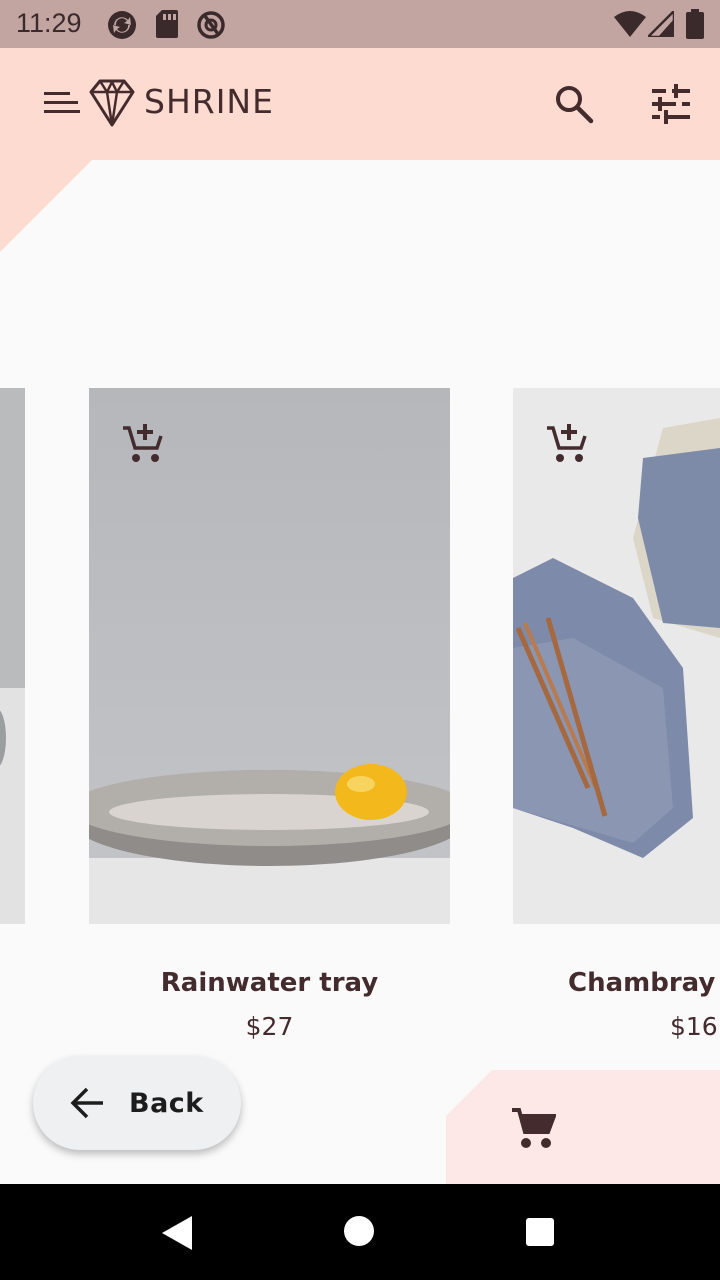 The width and height of the screenshot is (720, 1280). I want to click on product-price: $27, so click(269, 1026).